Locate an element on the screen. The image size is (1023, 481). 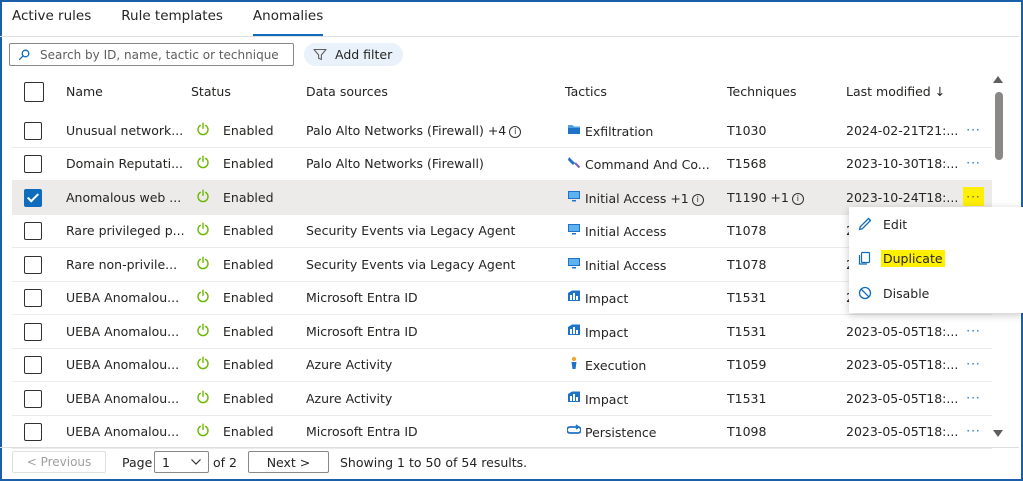
column-header-name: Name is located at coordinates (84, 93).